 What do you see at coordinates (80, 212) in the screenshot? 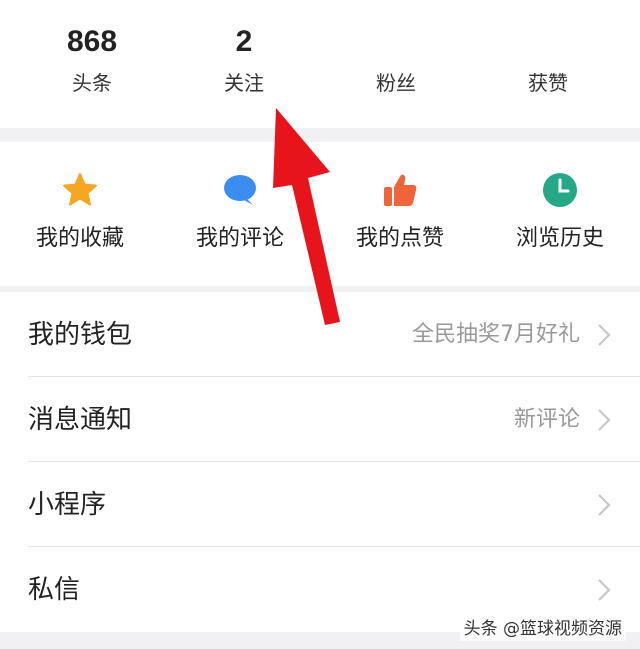
I see `shortcut-favorites: 我的收藏` at bounding box center [80, 212].